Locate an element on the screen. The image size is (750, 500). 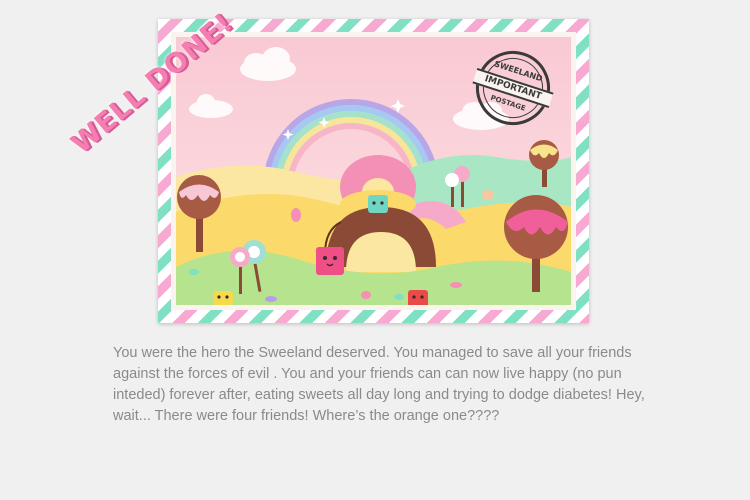
yellow-cube-friend is located at coordinates (223, 298).